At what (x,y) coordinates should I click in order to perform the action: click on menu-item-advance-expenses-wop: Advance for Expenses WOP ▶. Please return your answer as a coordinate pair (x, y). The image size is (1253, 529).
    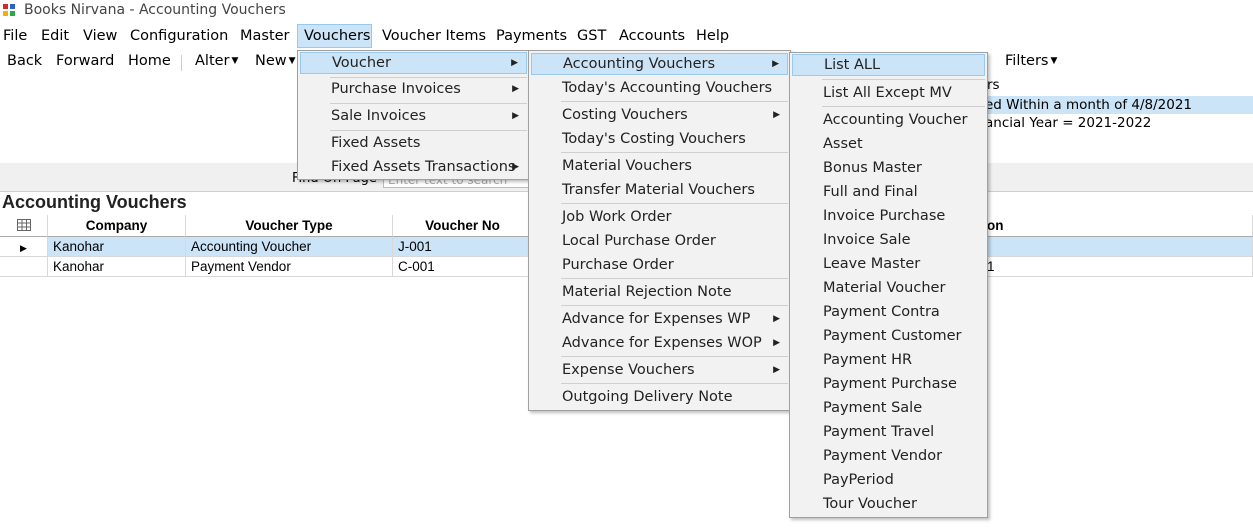
    Looking at the image, I should click on (659, 343).